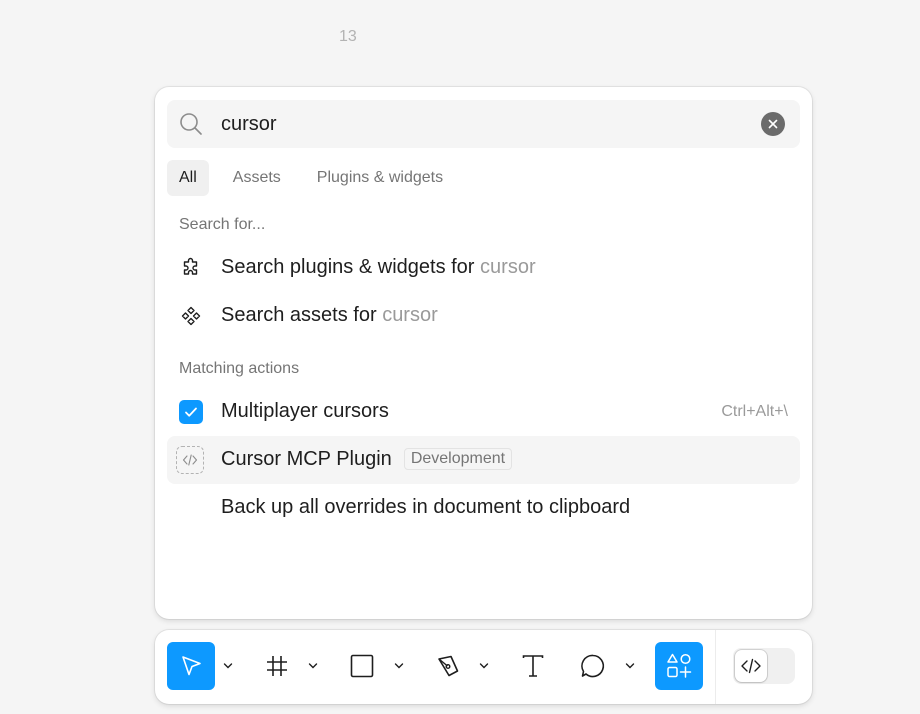 Image resolution: width=920 pixels, height=714 pixels. Describe the element at coordinates (302, 315) in the screenshot. I see `search-assets-prefix: Search assets for` at that location.